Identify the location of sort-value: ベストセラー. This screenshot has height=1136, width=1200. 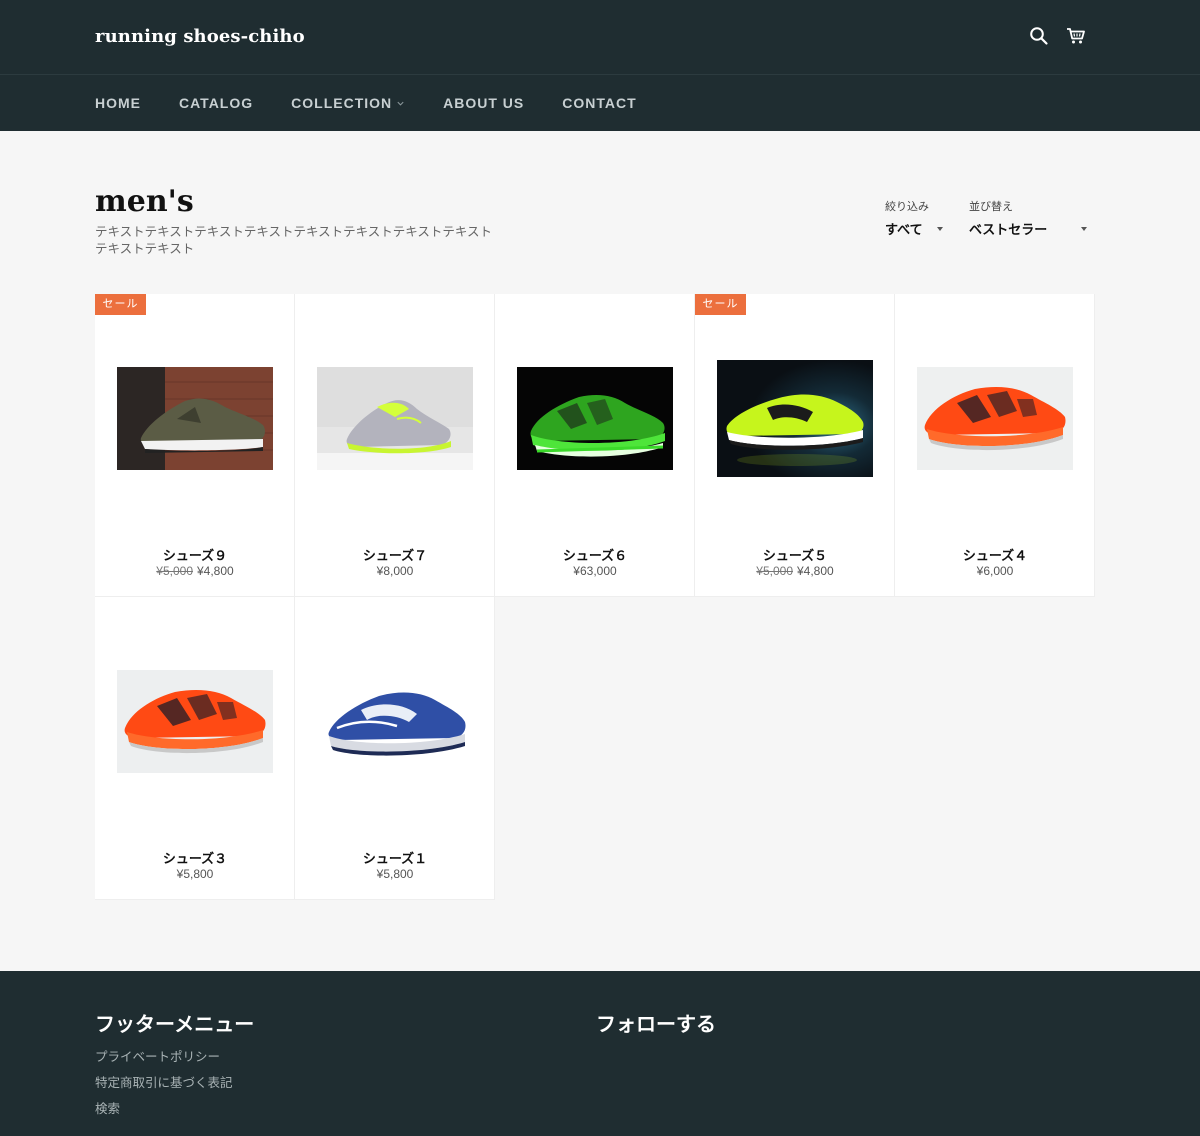
(1008, 229).